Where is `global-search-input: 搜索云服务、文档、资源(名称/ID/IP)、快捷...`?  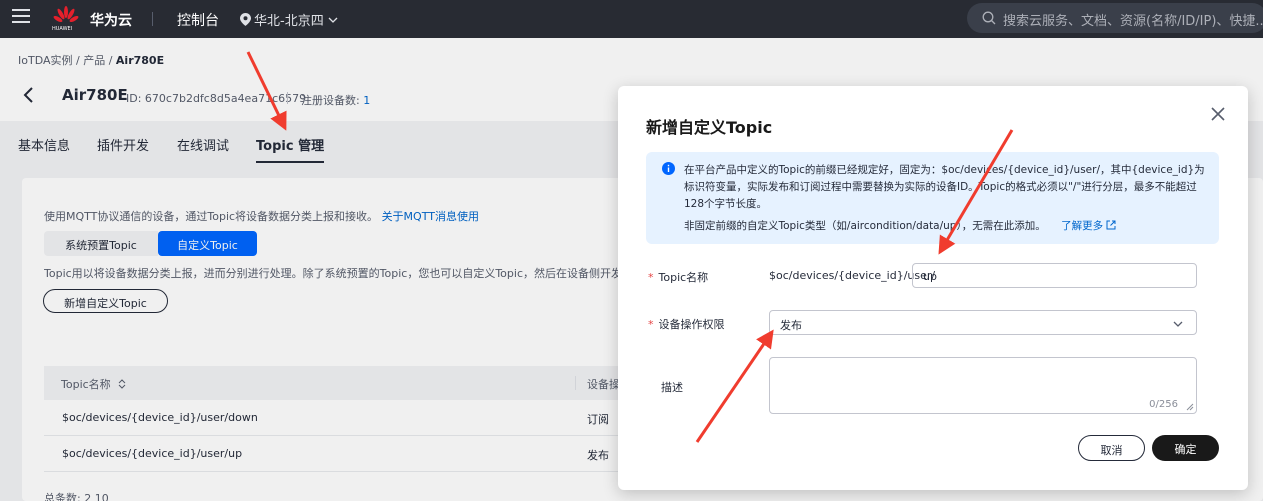
global-search-input: 搜索云服务、文档、资源(名称/ID/IP)、快捷... is located at coordinates (1115, 18).